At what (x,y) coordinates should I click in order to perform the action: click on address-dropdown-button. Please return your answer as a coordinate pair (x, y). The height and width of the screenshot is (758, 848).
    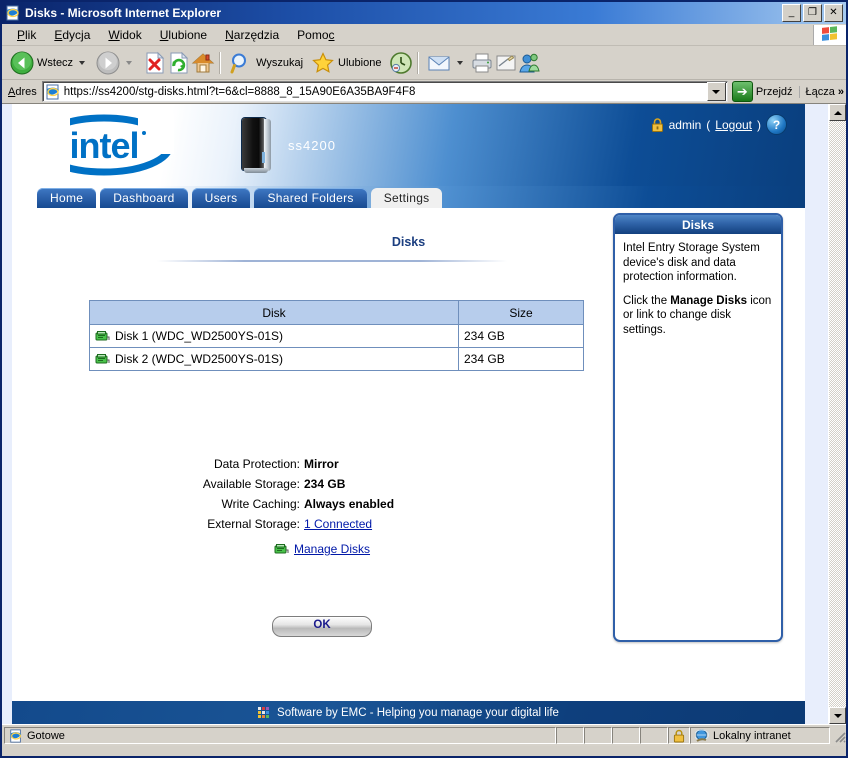
    Looking at the image, I should click on (716, 91).